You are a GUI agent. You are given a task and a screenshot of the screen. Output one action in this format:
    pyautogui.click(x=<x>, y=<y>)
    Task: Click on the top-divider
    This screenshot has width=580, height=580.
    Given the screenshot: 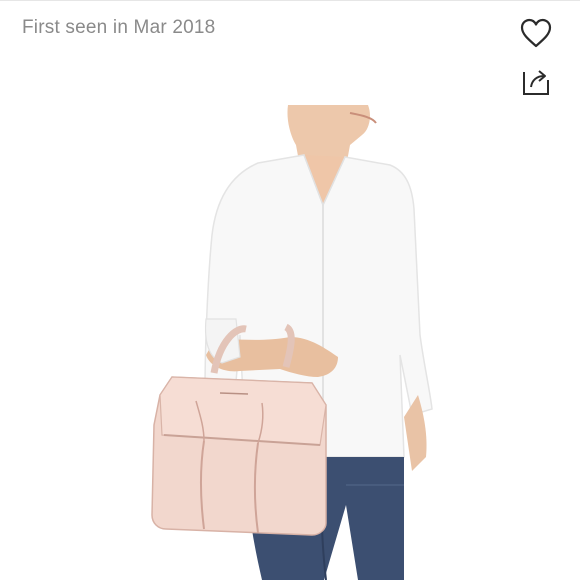 What is the action you would take?
    pyautogui.click(x=290, y=0)
    